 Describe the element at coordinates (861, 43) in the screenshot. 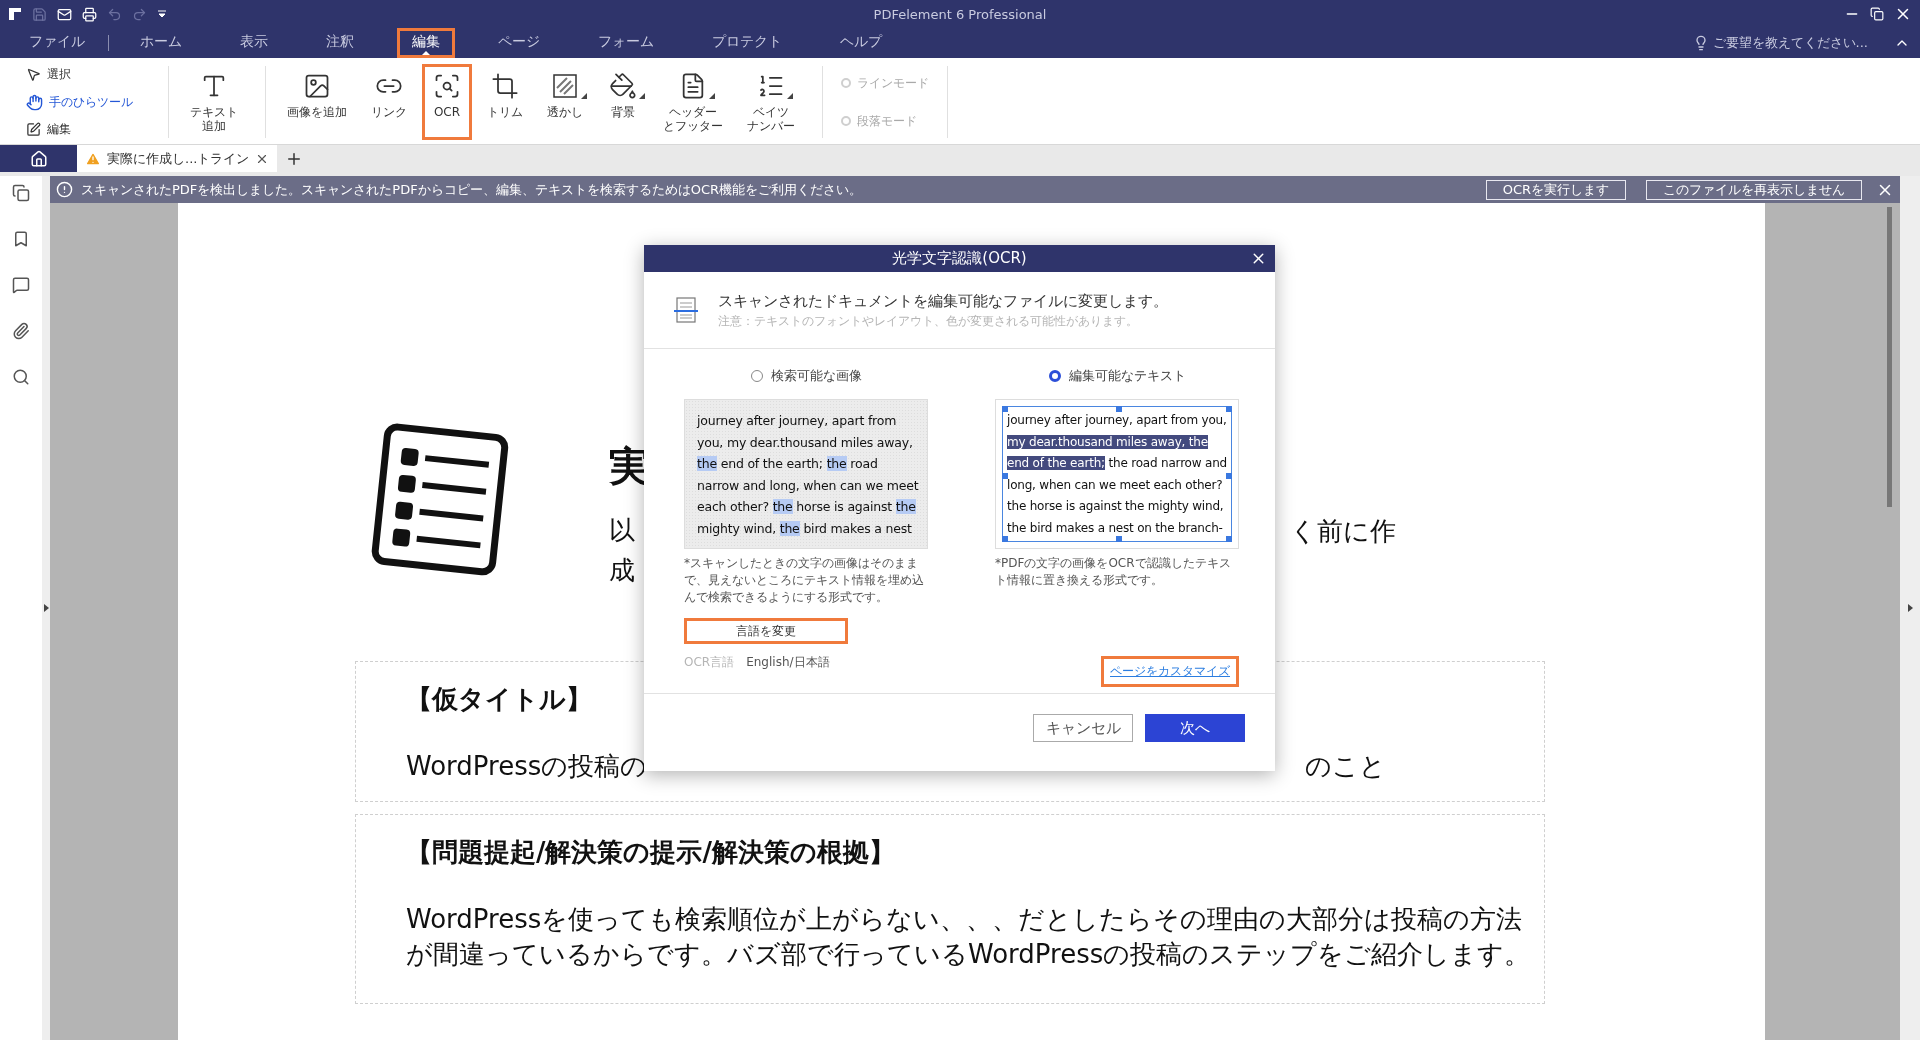

I see `menu-tab: ヘルプ` at that location.